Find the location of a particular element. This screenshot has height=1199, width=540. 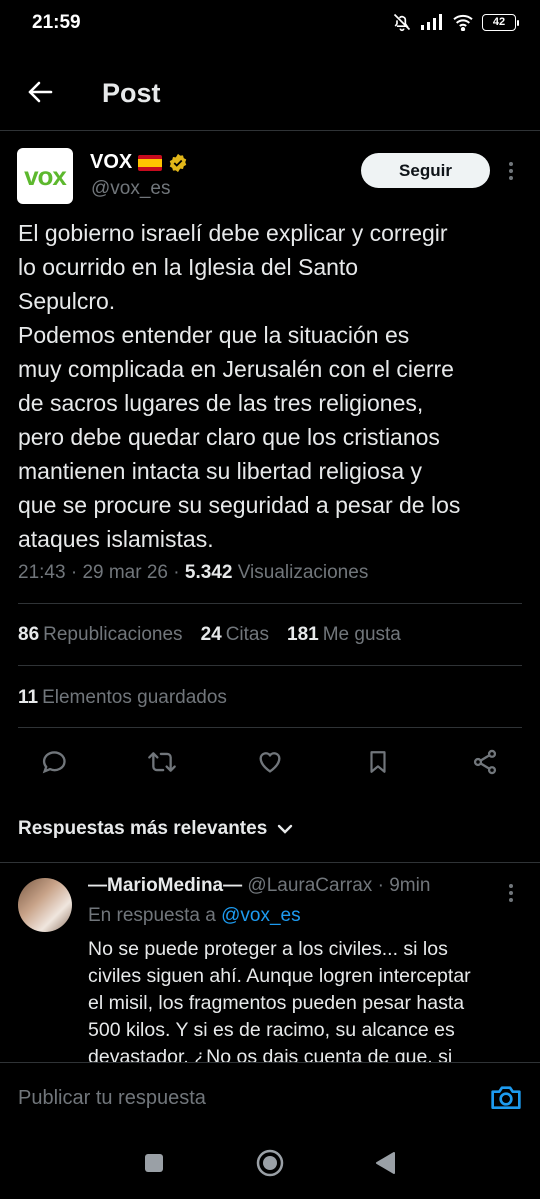

bookmarks-count: 11 is located at coordinates (28, 697).